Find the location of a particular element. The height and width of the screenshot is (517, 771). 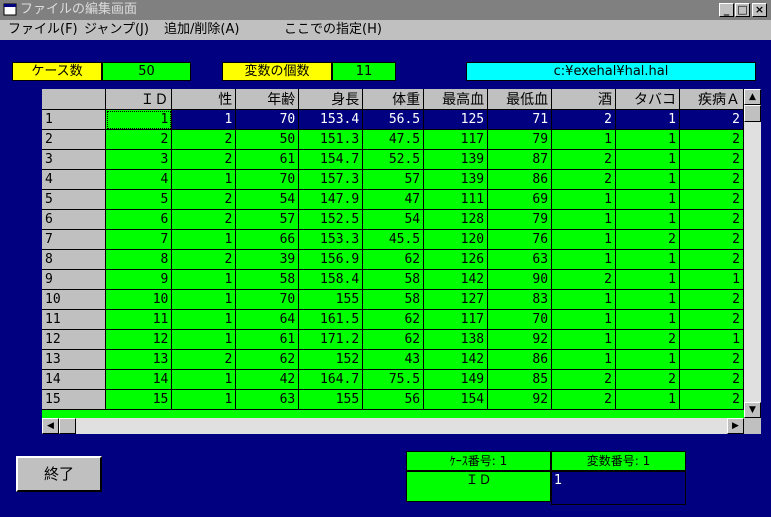

cell-weight: 54 is located at coordinates (393, 219).